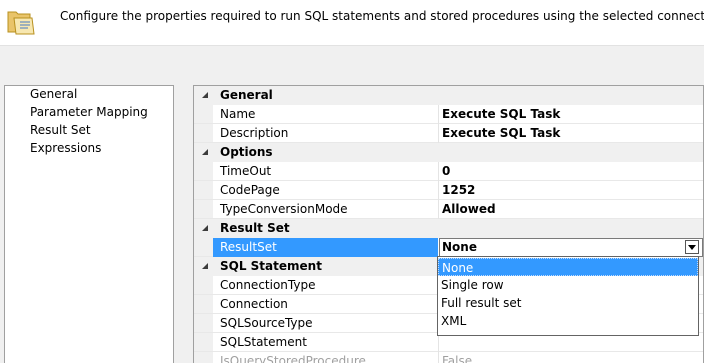  I want to click on property-row-timeout: TimeOut 0, so click(448, 171).